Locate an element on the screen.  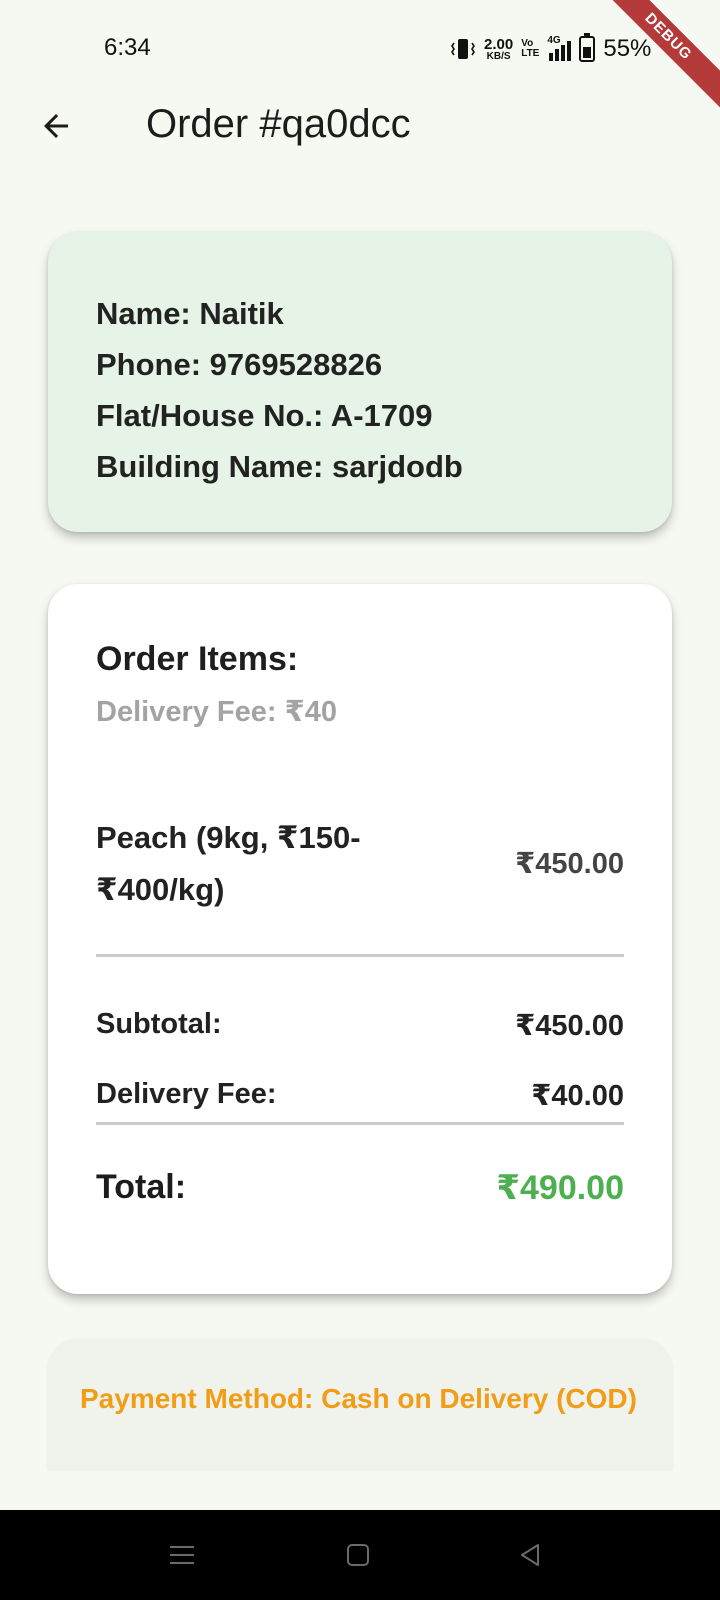
customer-building: Building Name: sarjdodb is located at coordinates (279, 466).